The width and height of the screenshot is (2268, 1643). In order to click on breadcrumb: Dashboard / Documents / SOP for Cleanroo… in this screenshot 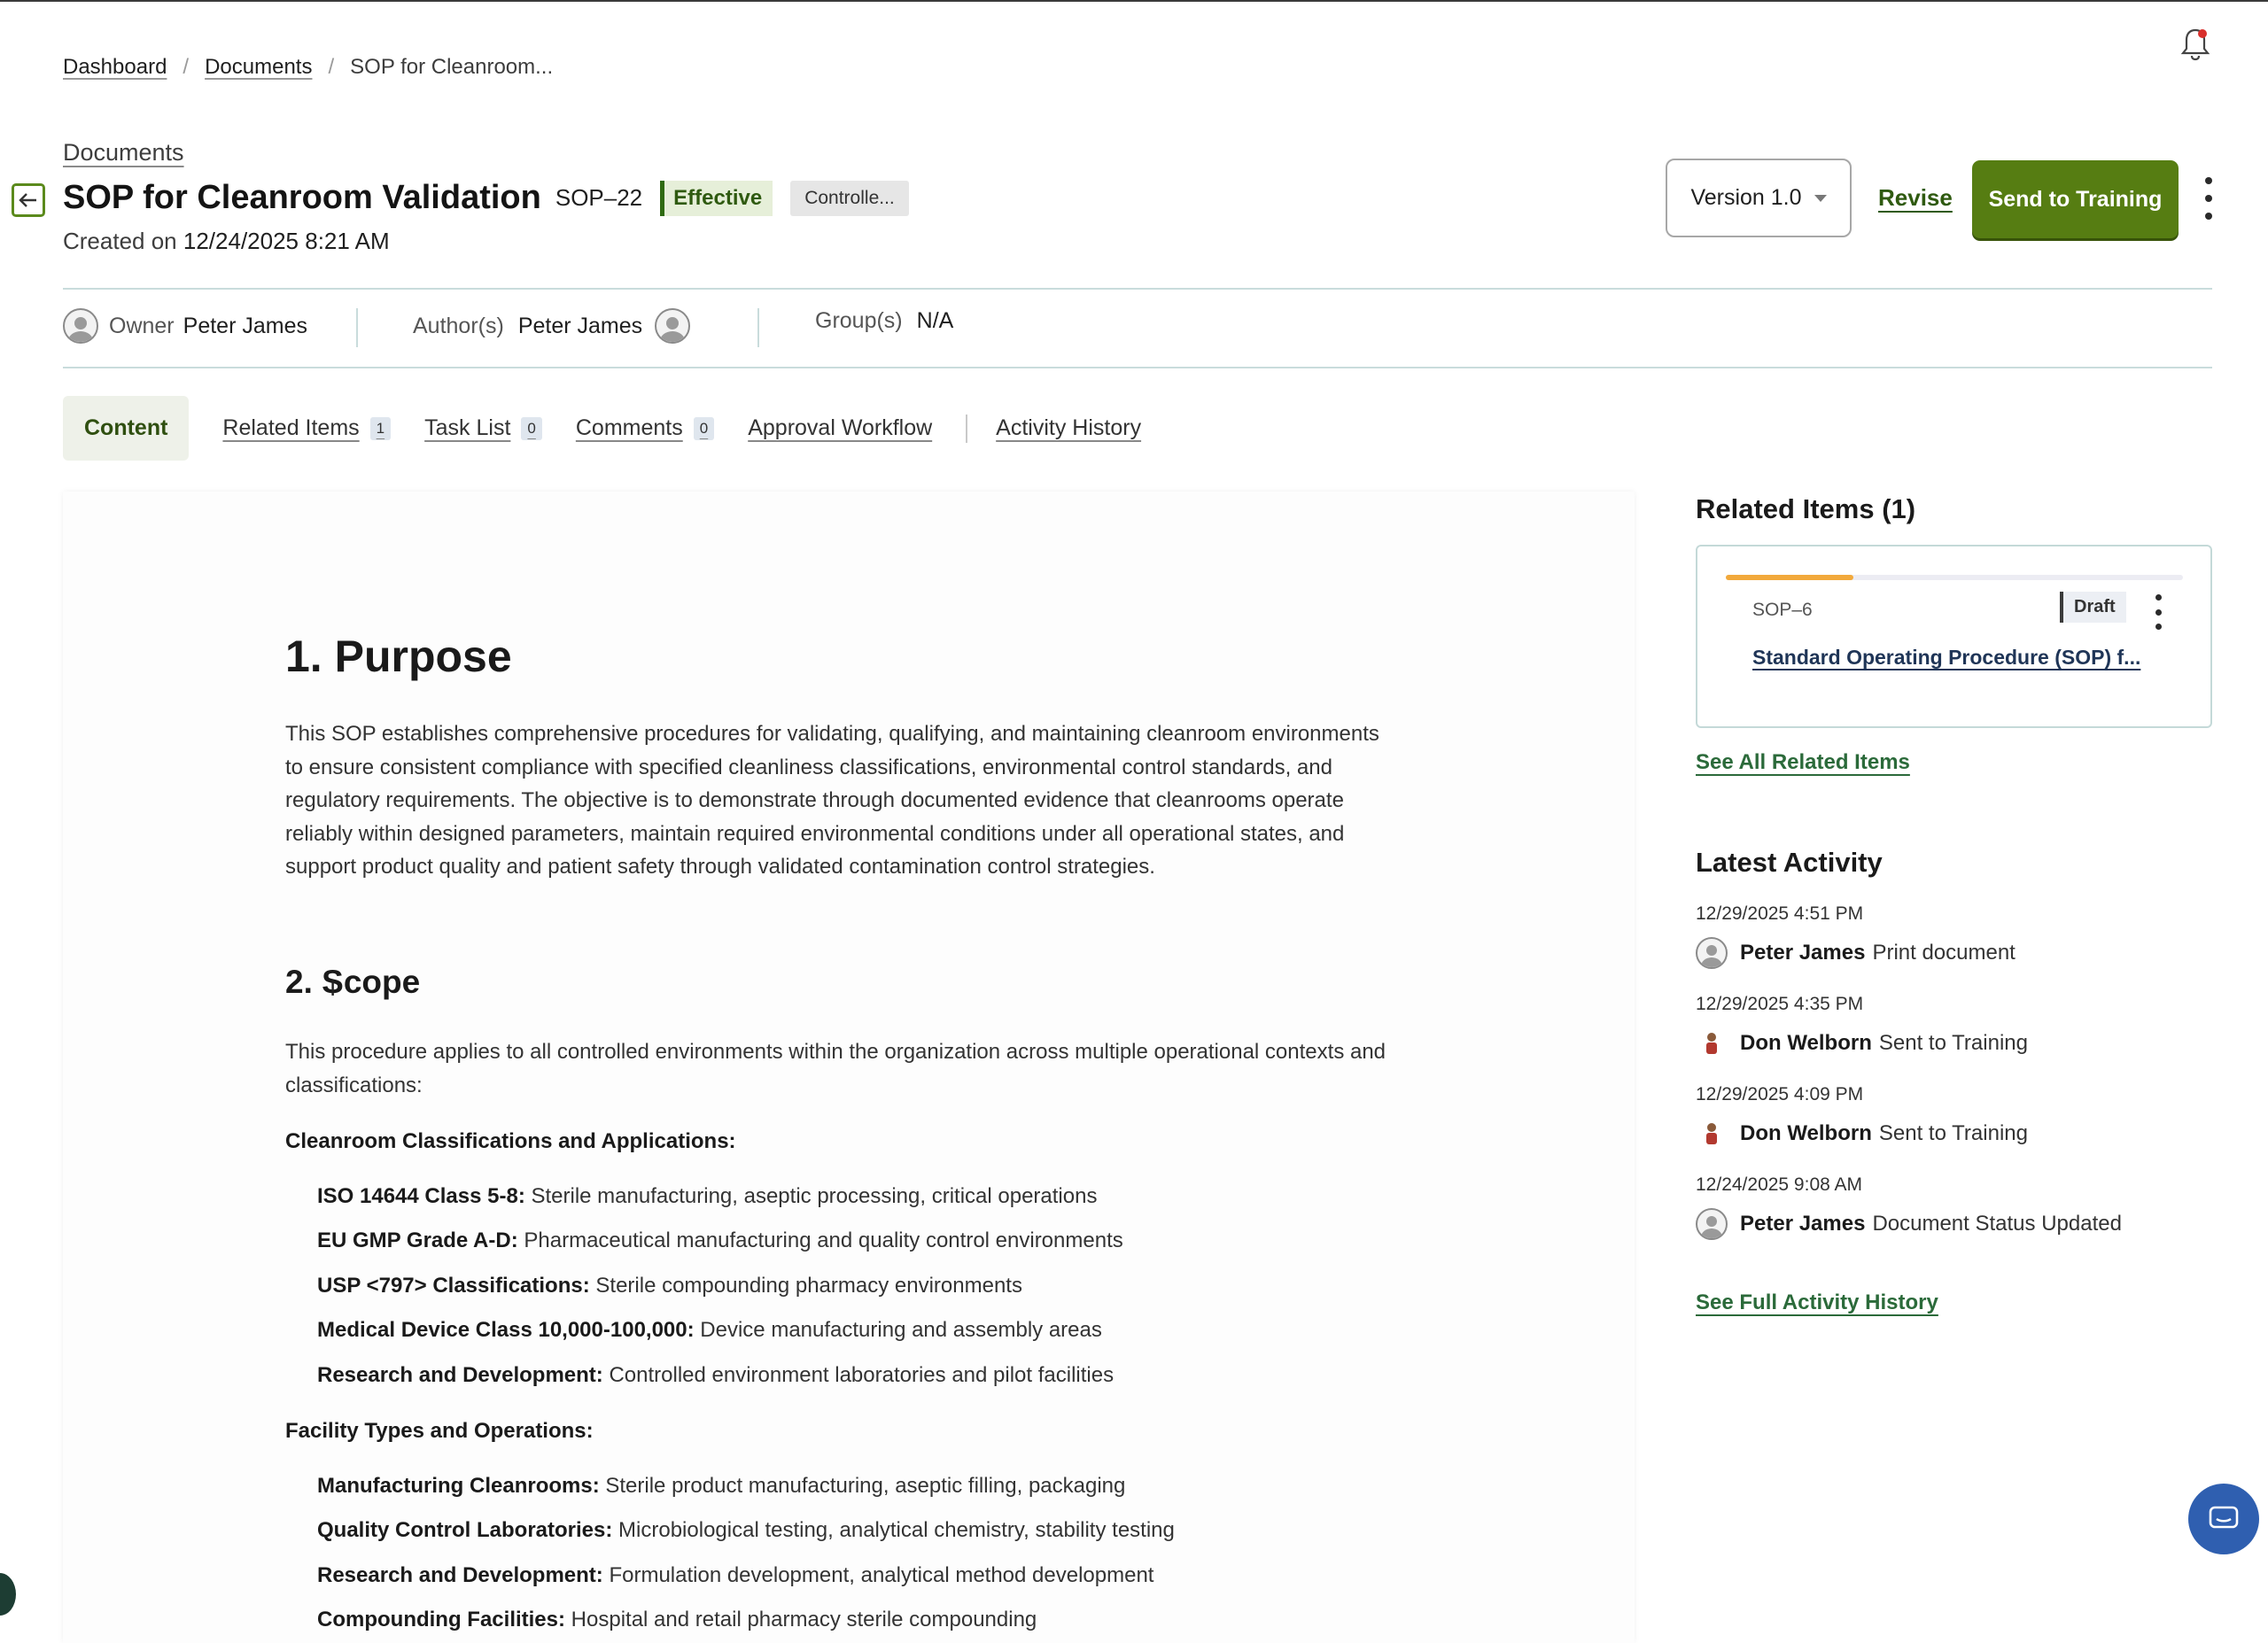, I will do `click(308, 67)`.